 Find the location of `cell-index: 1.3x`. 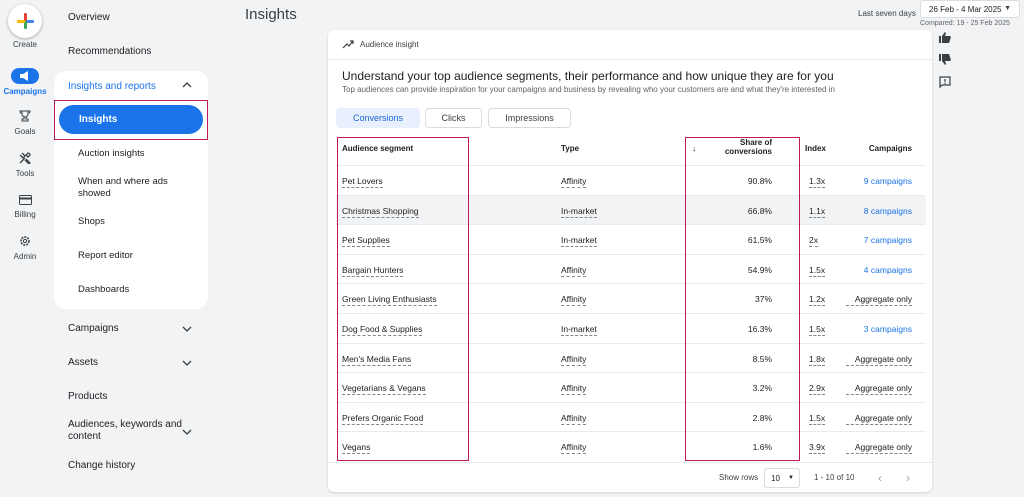

cell-index: 1.3x is located at coordinates (817, 182).